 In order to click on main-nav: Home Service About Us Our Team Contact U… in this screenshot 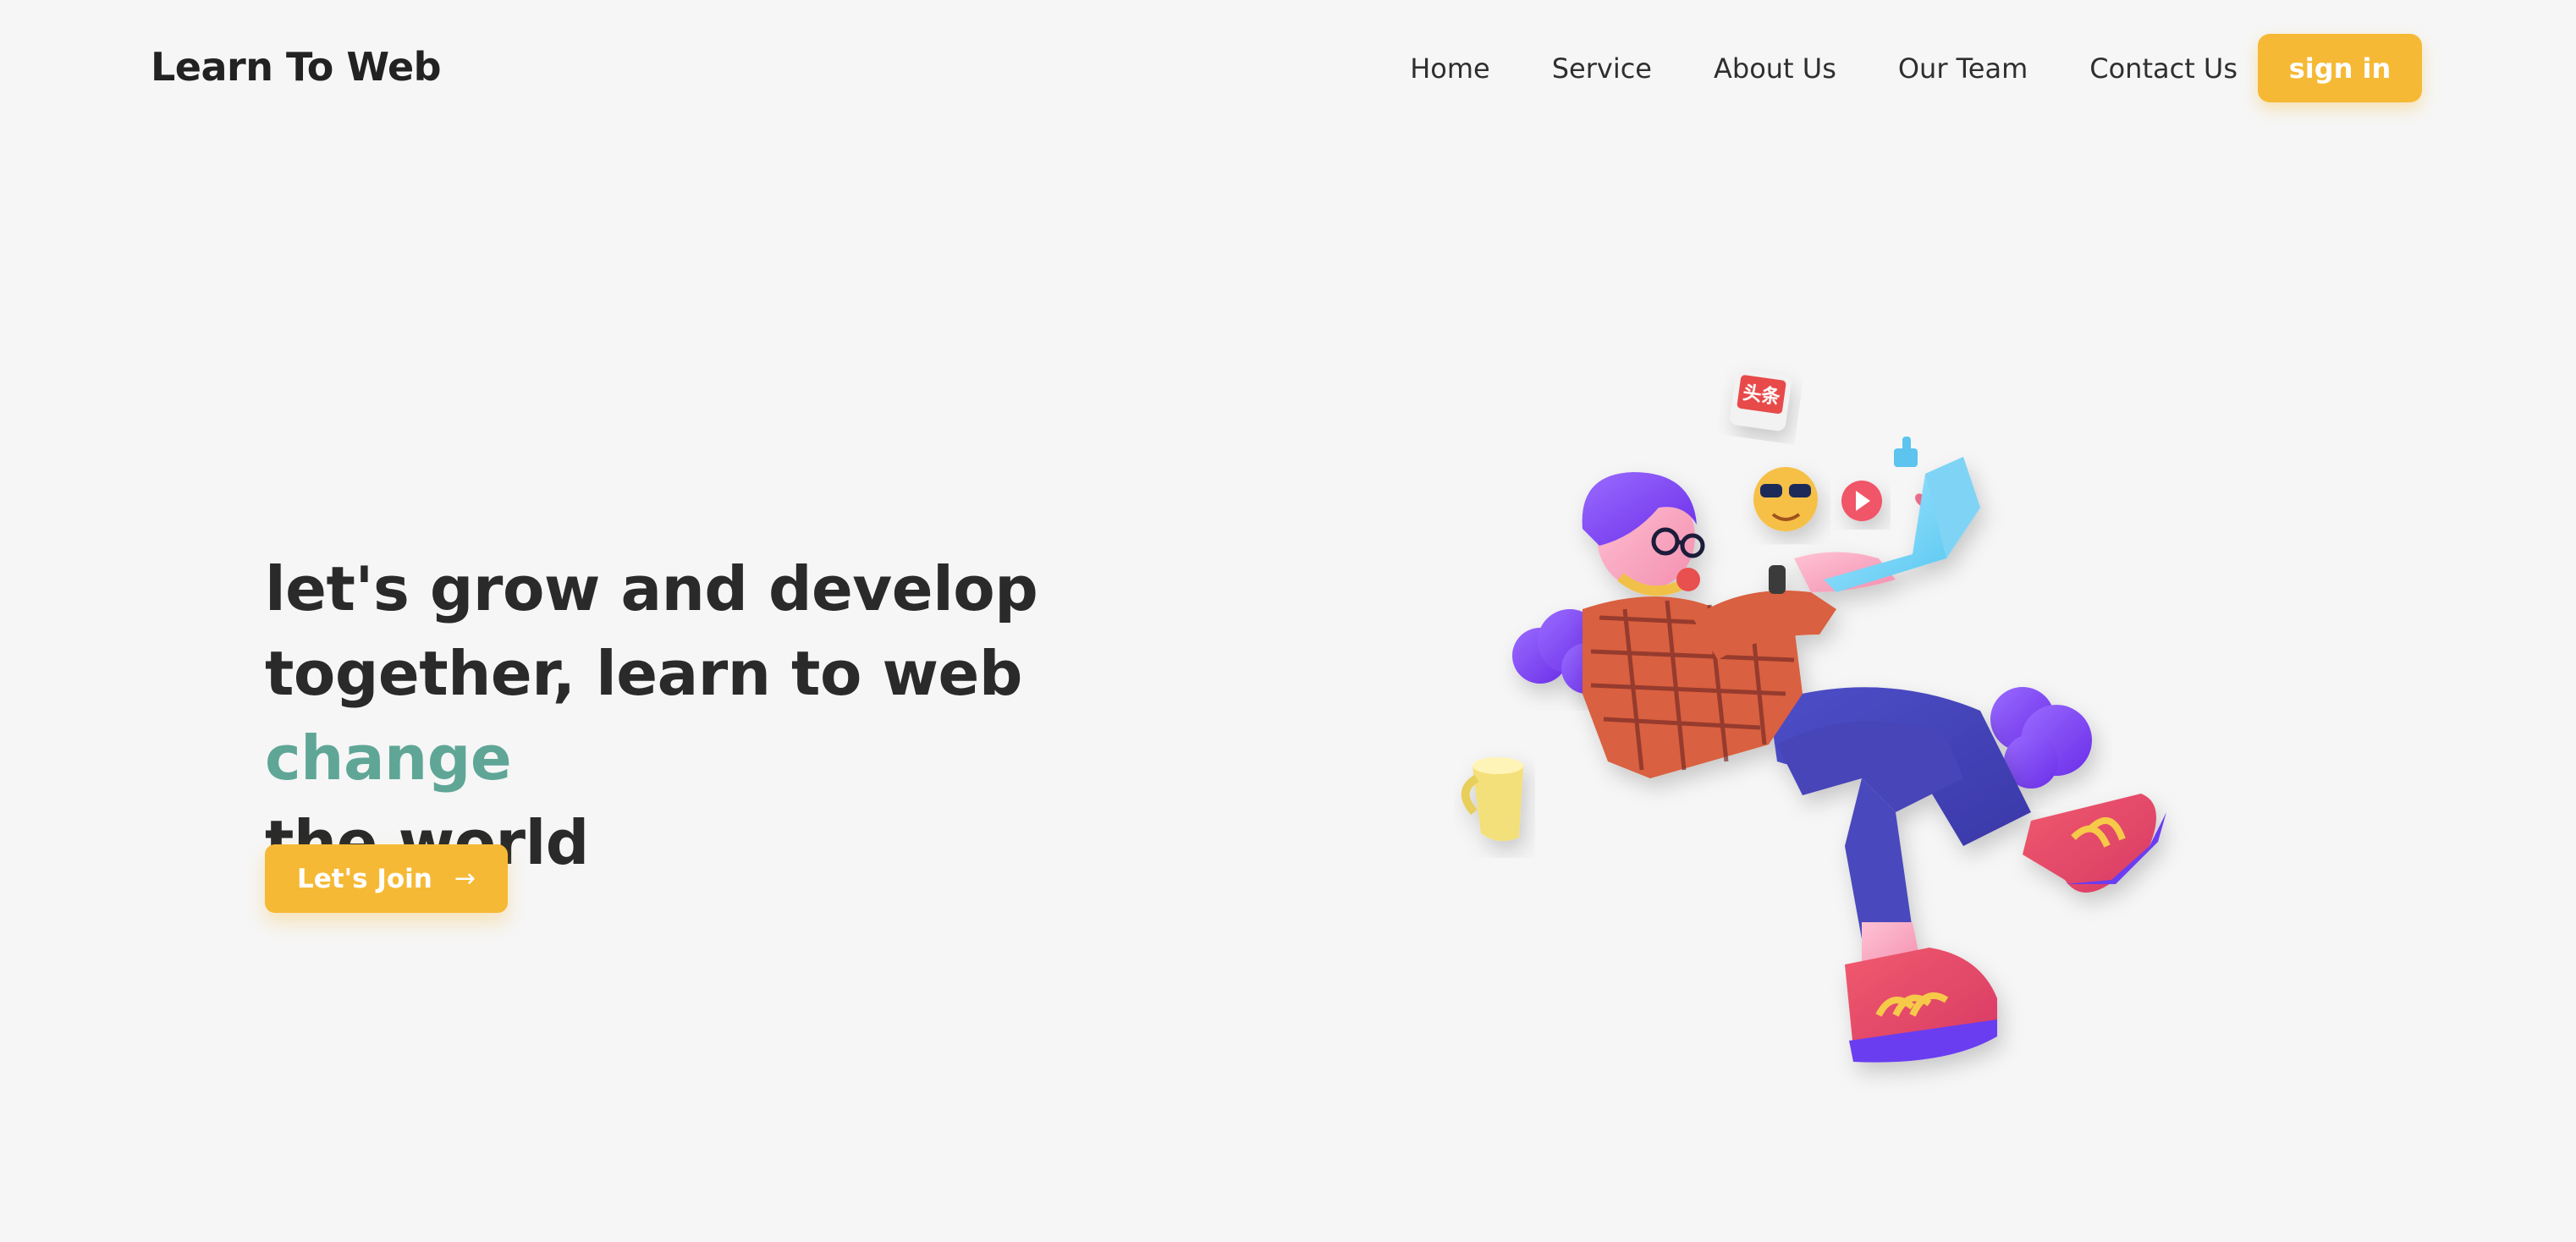, I will do `click(1916, 68)`.